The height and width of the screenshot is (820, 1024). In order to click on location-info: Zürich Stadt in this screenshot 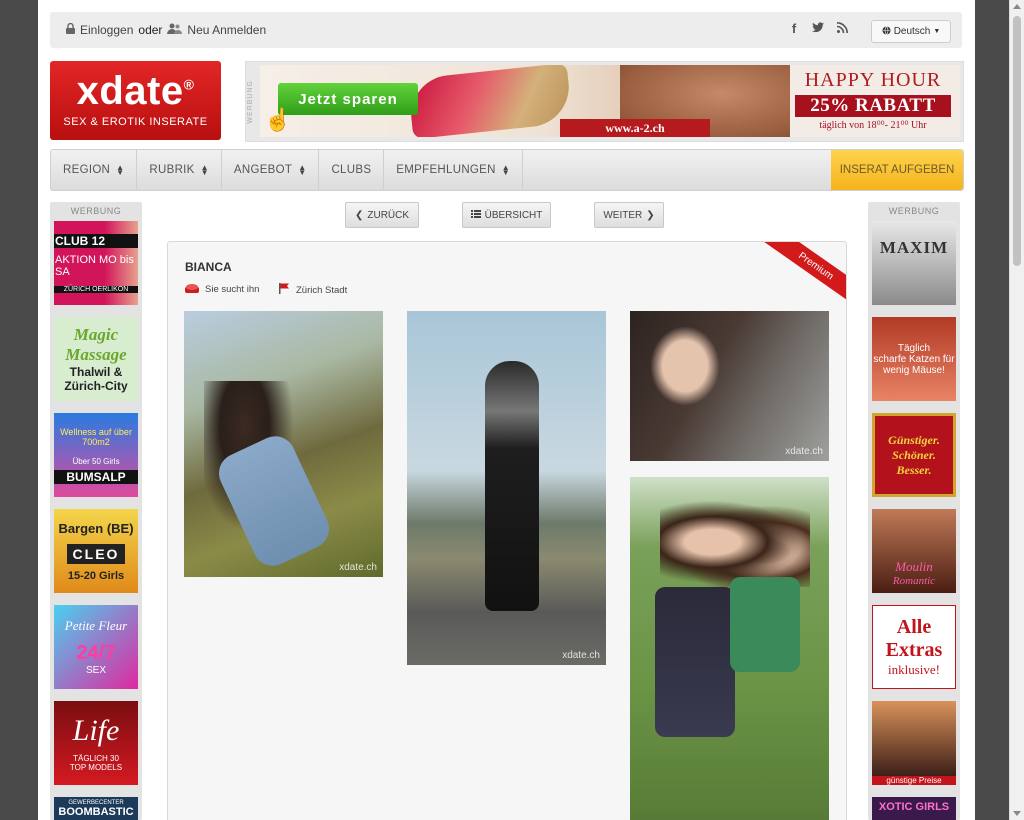, I will do `click(313, 290)`.